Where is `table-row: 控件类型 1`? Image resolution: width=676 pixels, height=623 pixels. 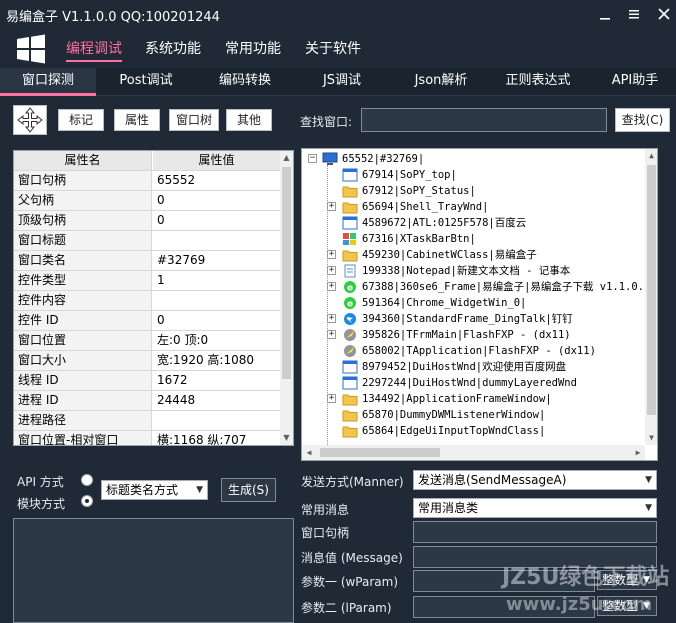 table-row: 控件类型 1 is located at coordinates (147, 281).